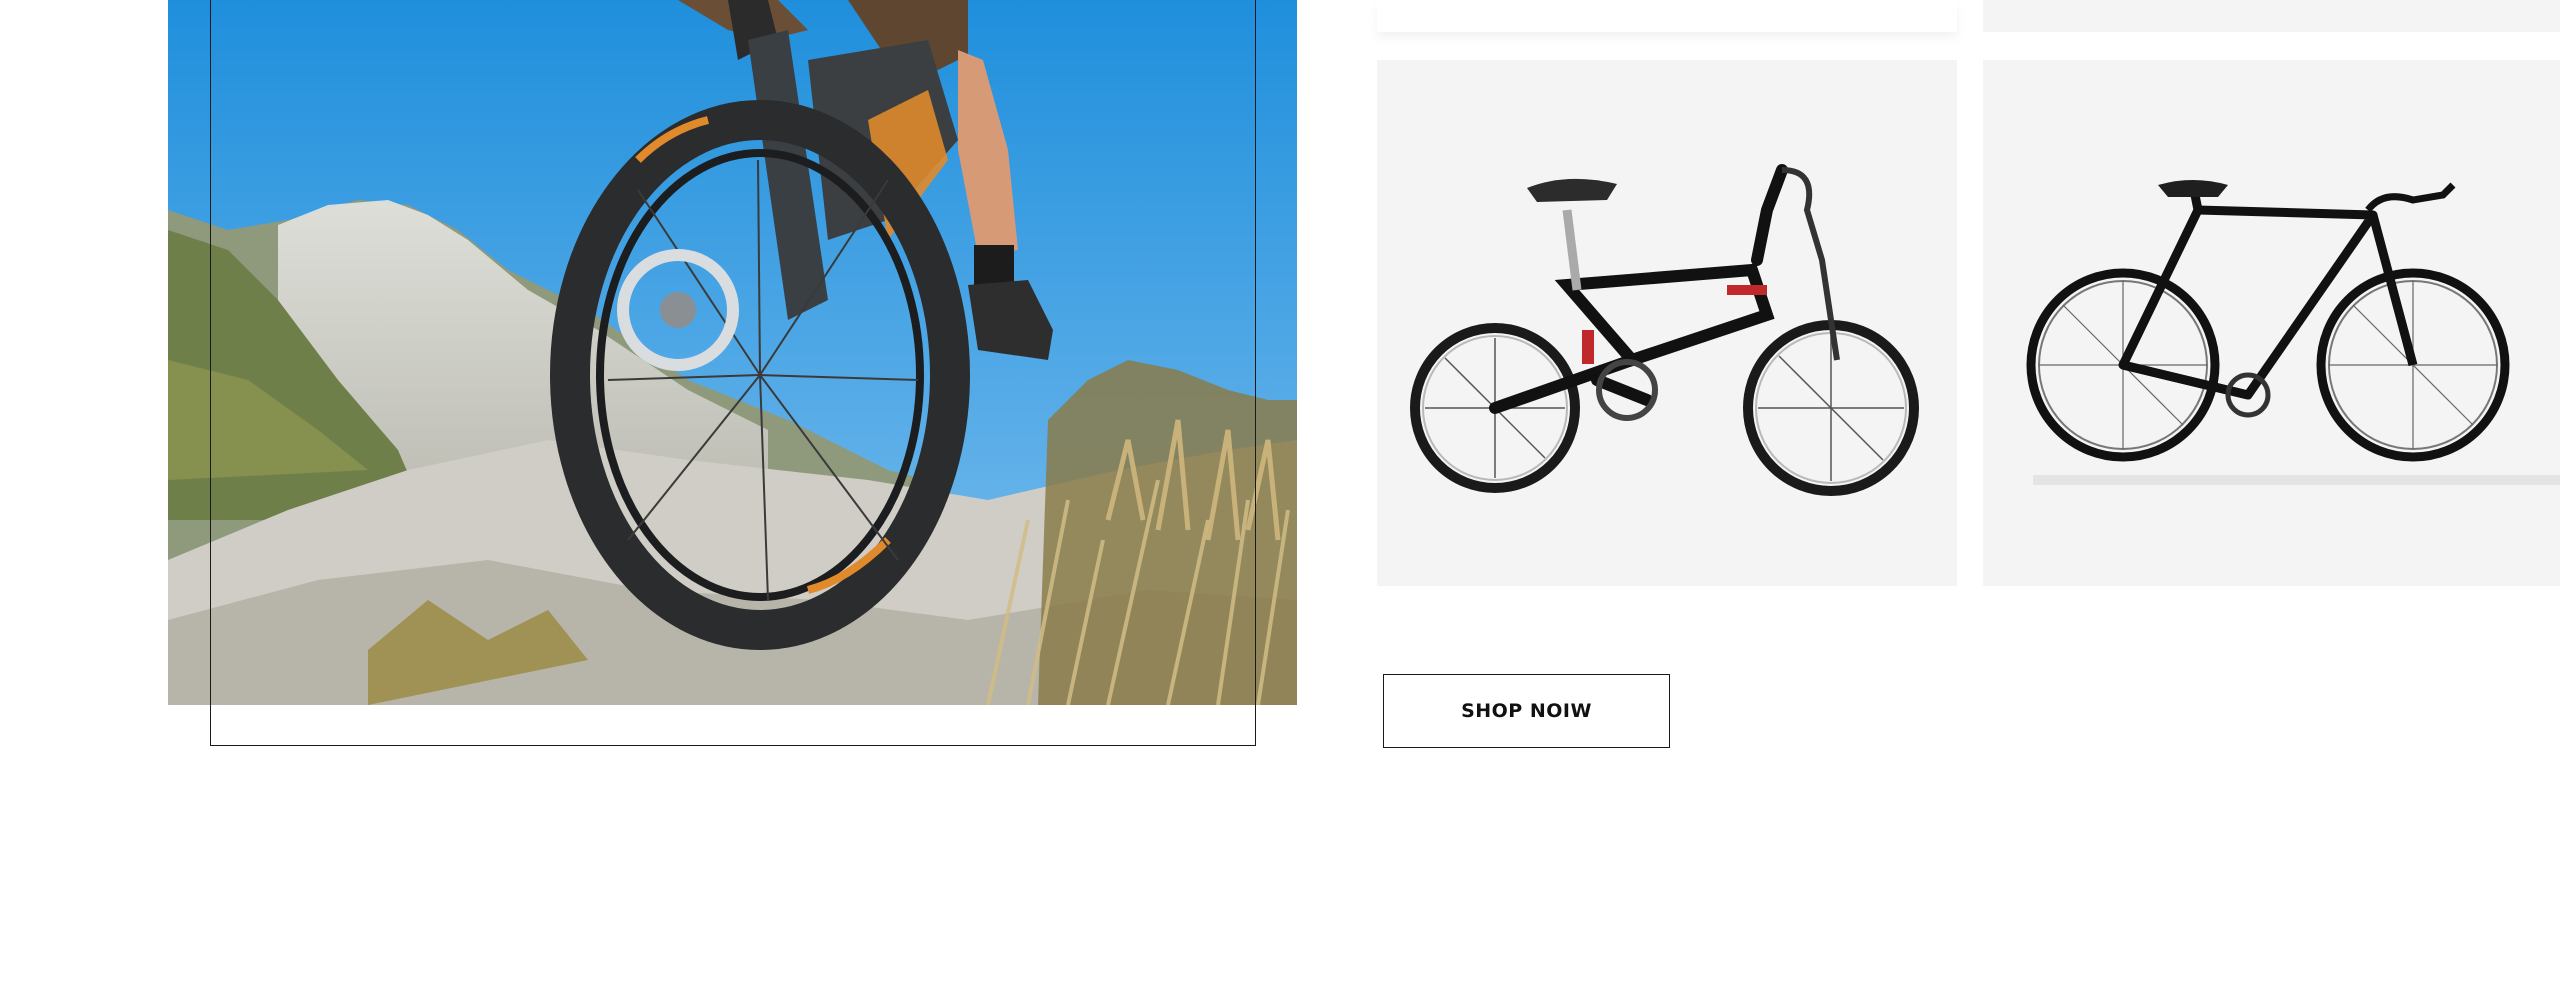 This screenshot has height=1000, width=2560. What do you see at coordinates (1664, 330) in the screenshot?
I see `folding-bike-image` at bounding box center [1664, 330].